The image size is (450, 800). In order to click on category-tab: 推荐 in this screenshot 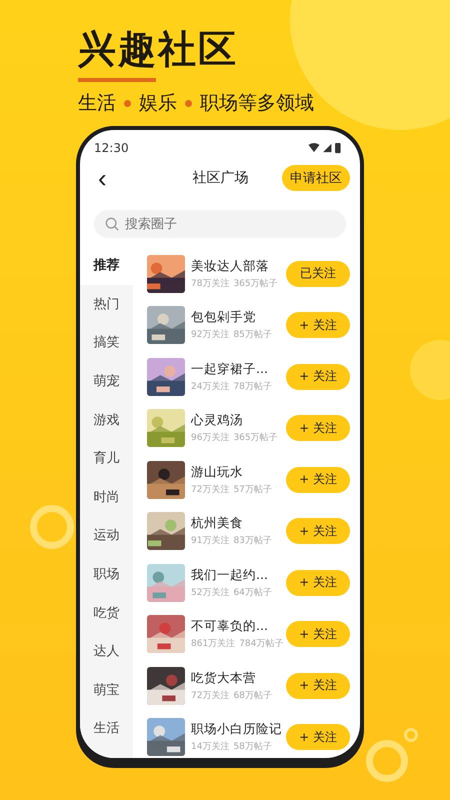, I will do `click(106, 265)`.